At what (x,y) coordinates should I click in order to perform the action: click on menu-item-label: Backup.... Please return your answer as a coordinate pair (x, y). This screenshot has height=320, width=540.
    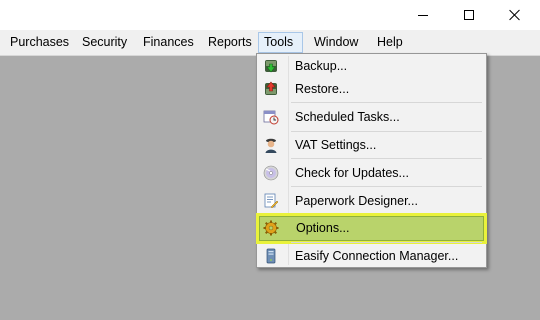
    Looking at the image, I should click on (321, 66).